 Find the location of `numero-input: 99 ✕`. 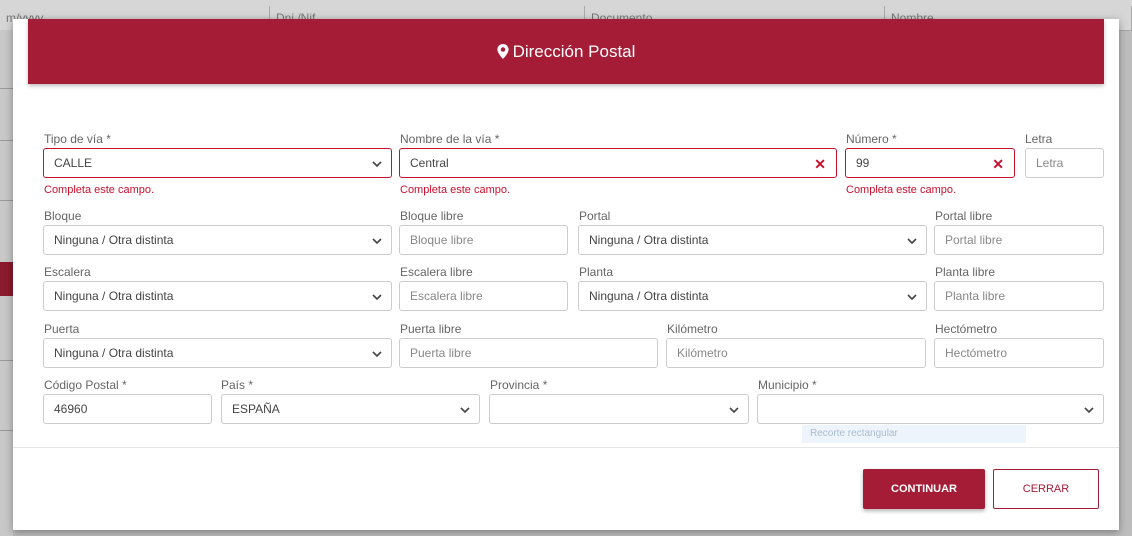

numero-input: 99 ✕ is located at coordinates (930, 163).